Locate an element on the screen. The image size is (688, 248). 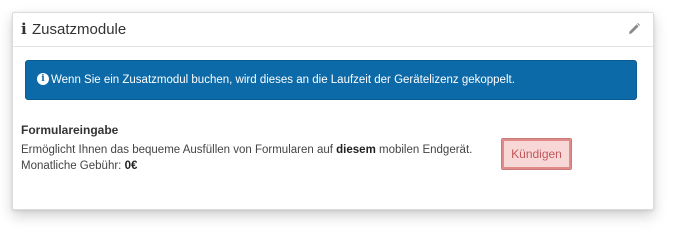
info-icon: i is located at coordinates (24, 29).